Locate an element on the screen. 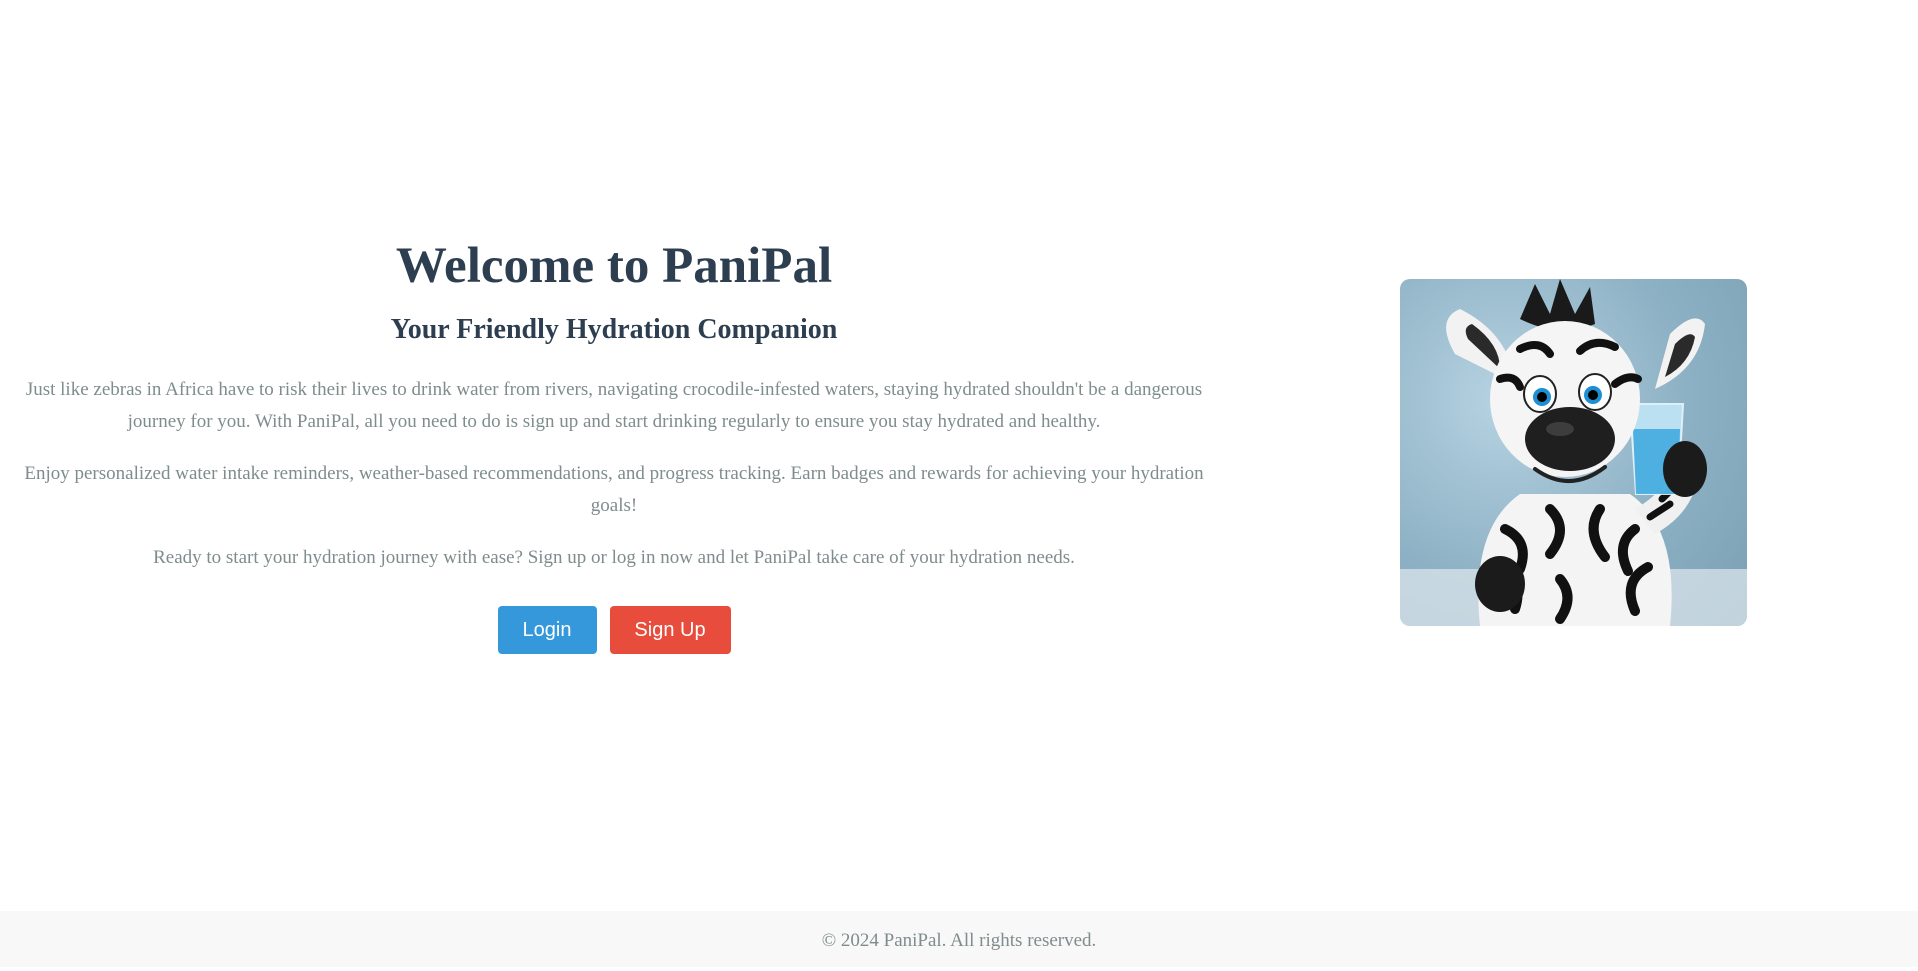  zebra-mascot-icon is located at coordinates (1573, 452).